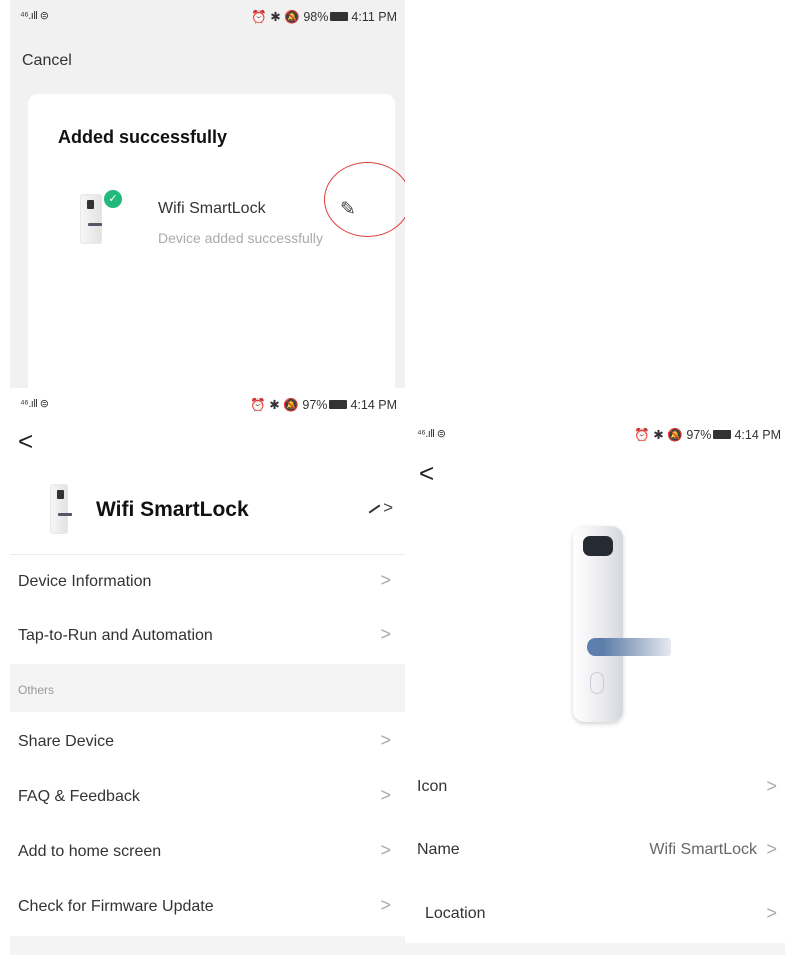 This screenshot has height=955, width=785. Describe the element at coordinates (240, 238) in the screenshot. I see `device-status: Device added successfully` at that location.